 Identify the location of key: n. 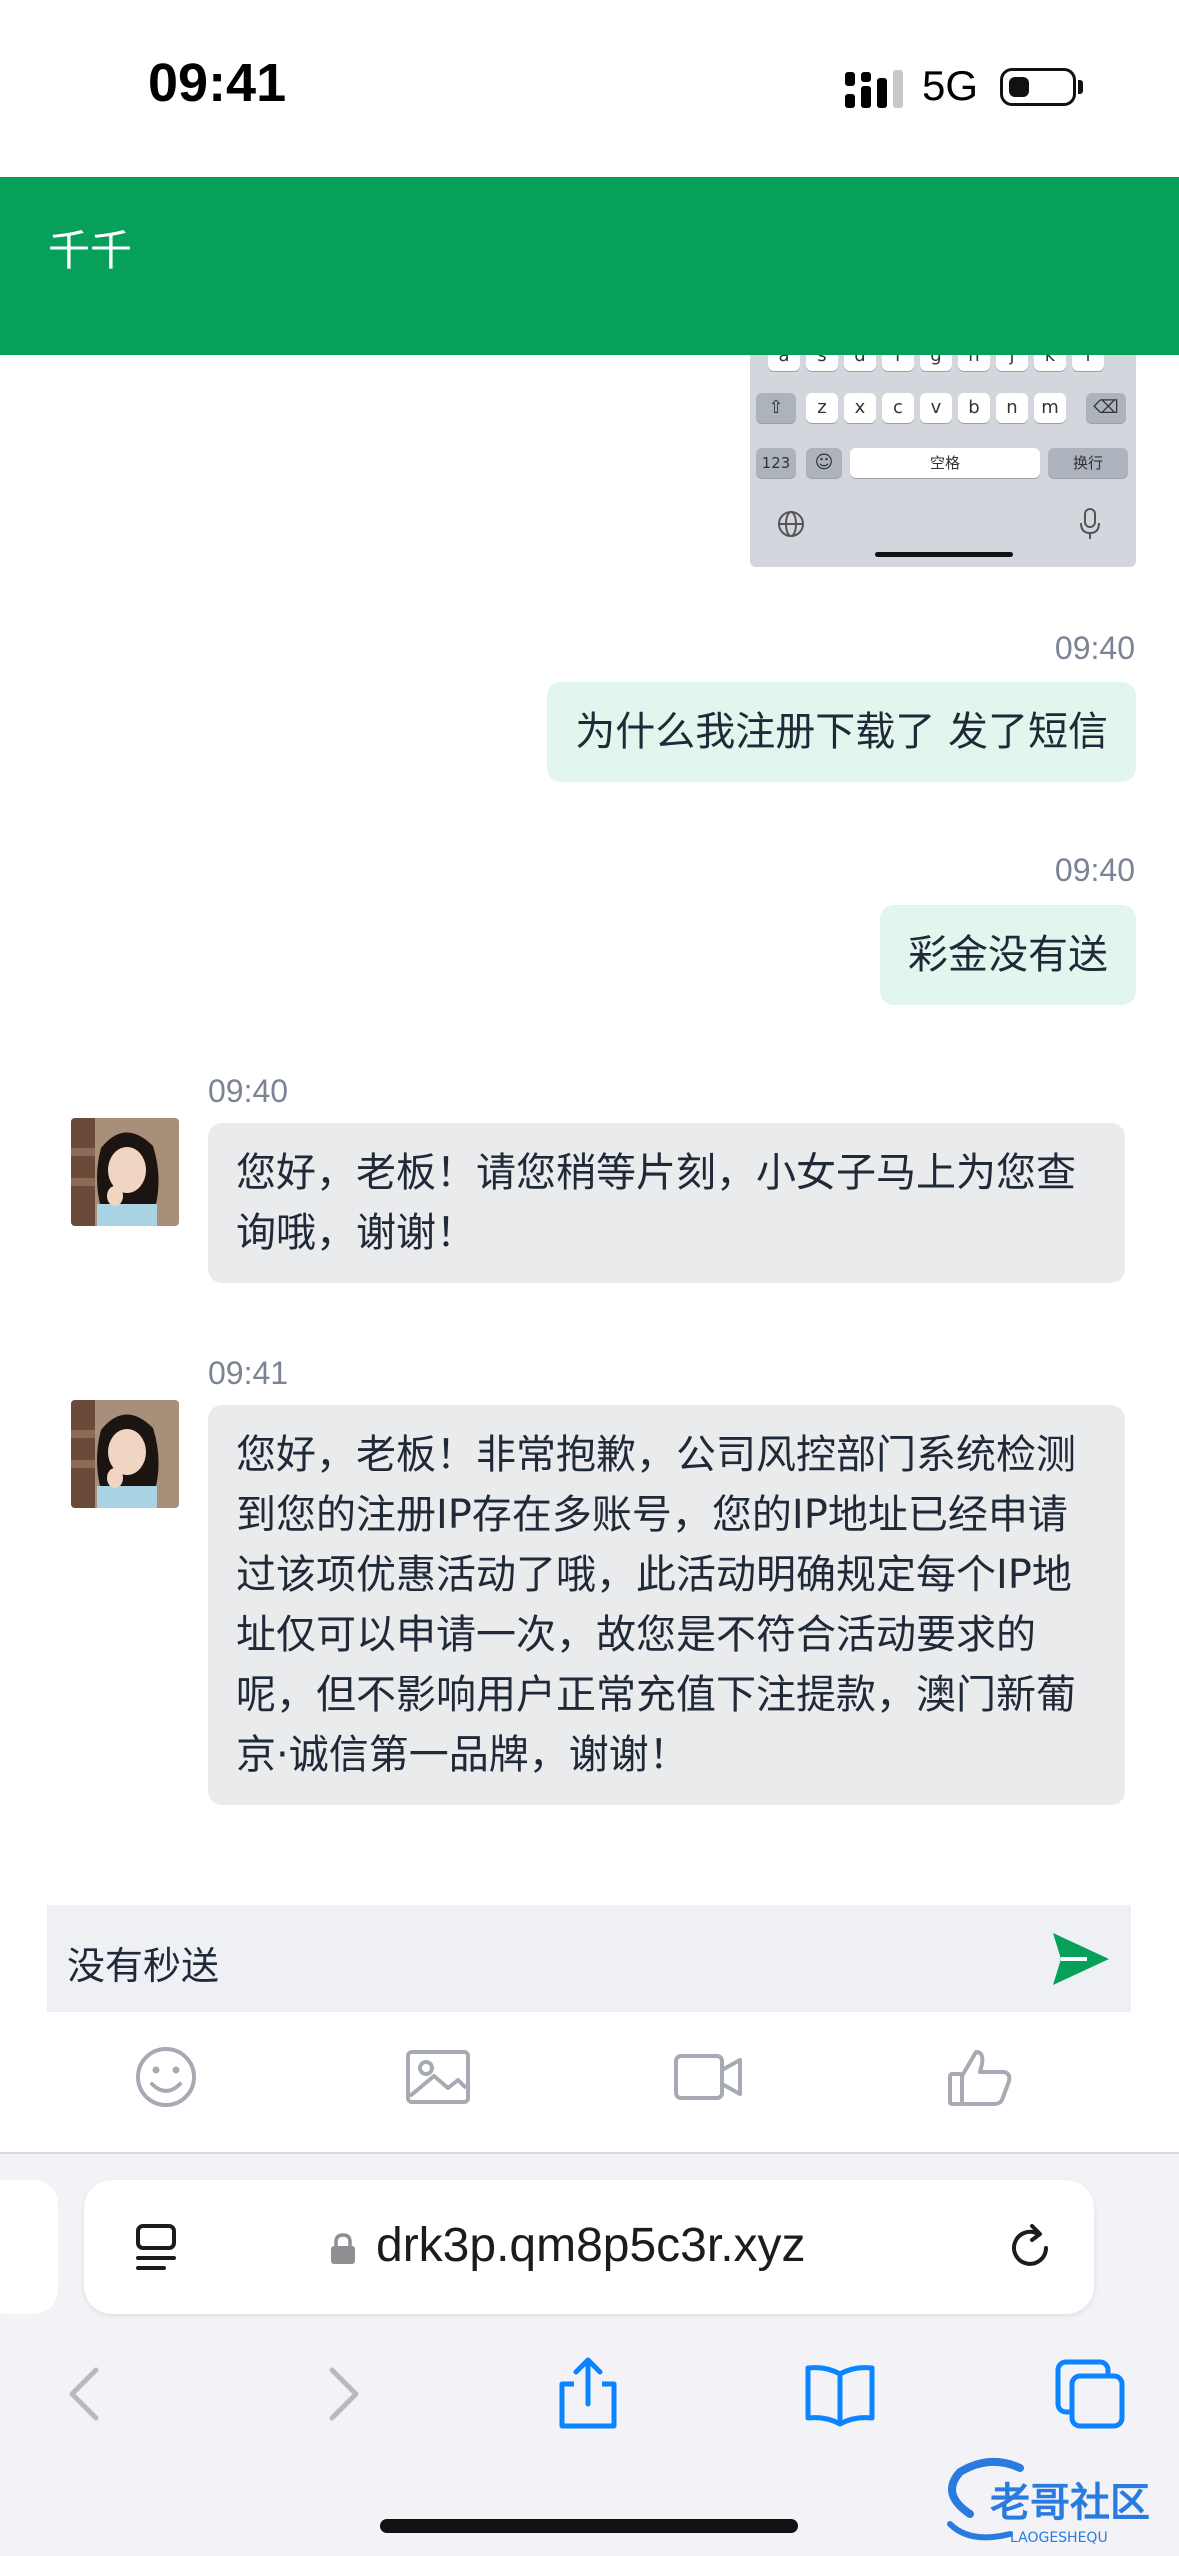
(1012, 408).